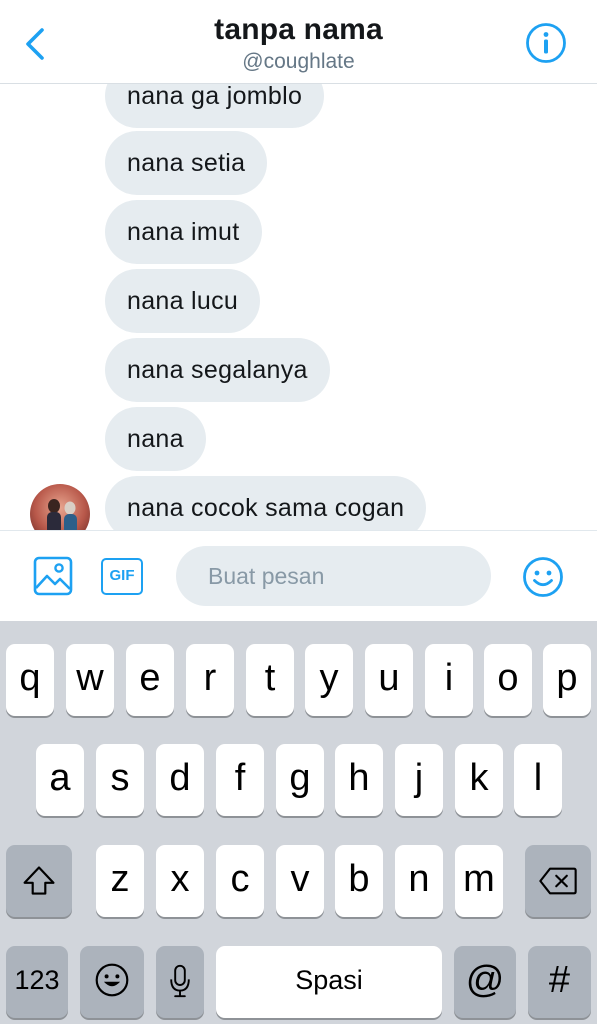  I want to click on at-key: @, so click(485, 982).